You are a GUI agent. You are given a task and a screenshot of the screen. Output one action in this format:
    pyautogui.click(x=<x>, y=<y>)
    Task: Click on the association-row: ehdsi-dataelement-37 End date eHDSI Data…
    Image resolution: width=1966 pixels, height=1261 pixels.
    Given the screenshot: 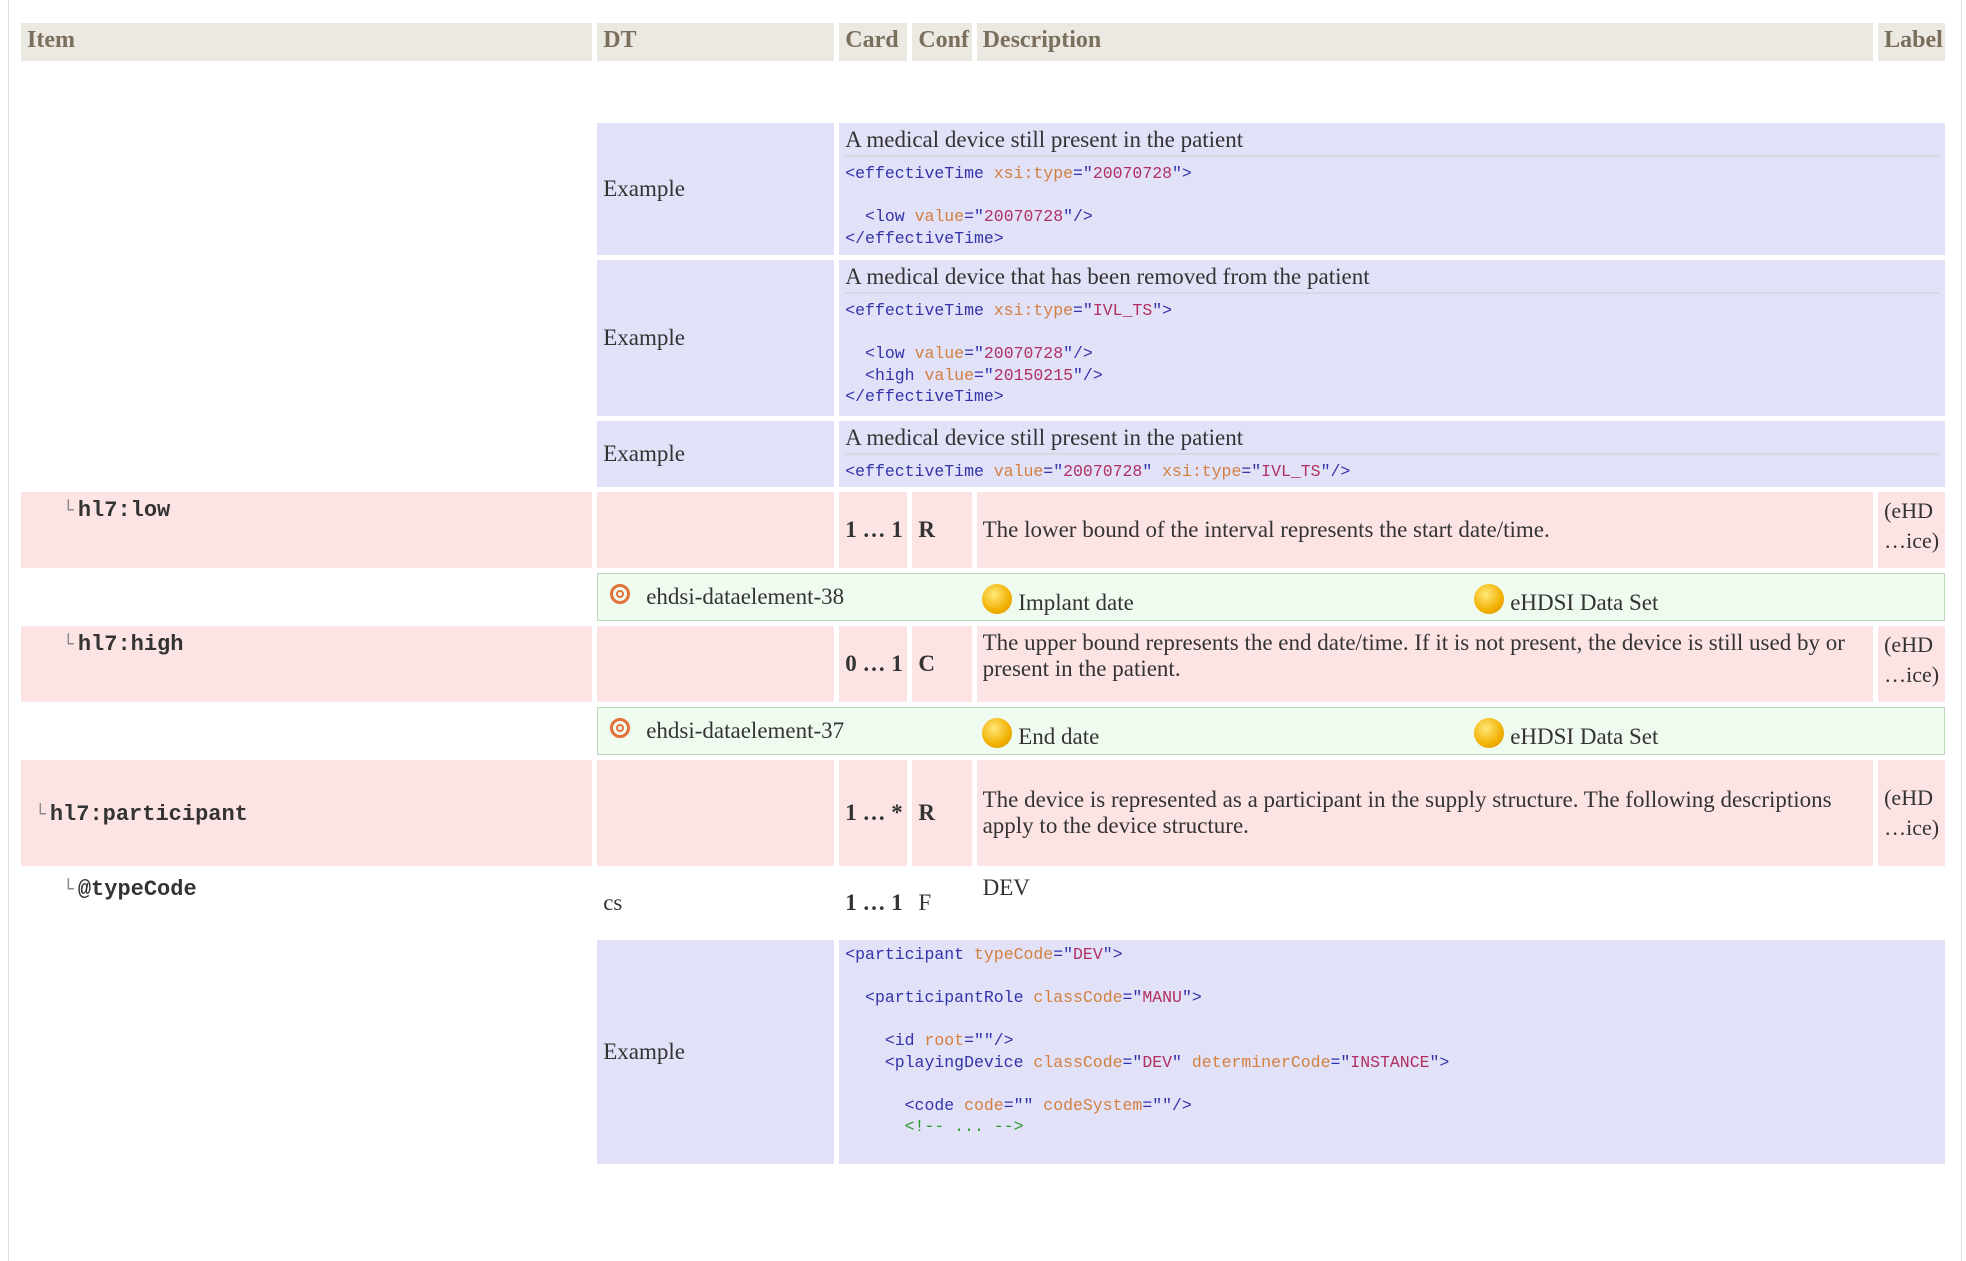 What is the action you would take?
    pyautogui.click(x=983, y=731)
    